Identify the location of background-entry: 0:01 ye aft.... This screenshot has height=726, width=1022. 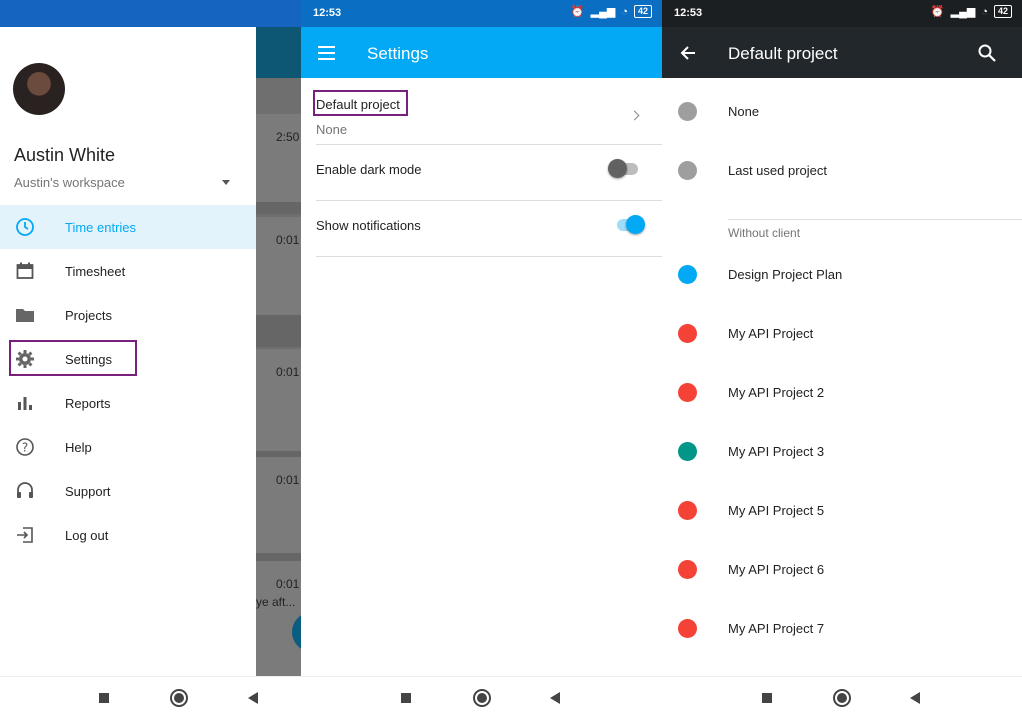
(278, 619).